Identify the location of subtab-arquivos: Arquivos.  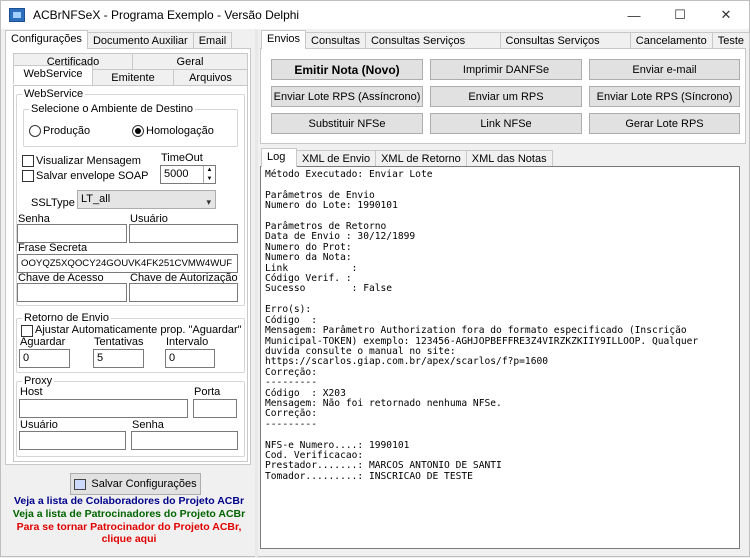
(210, 77).